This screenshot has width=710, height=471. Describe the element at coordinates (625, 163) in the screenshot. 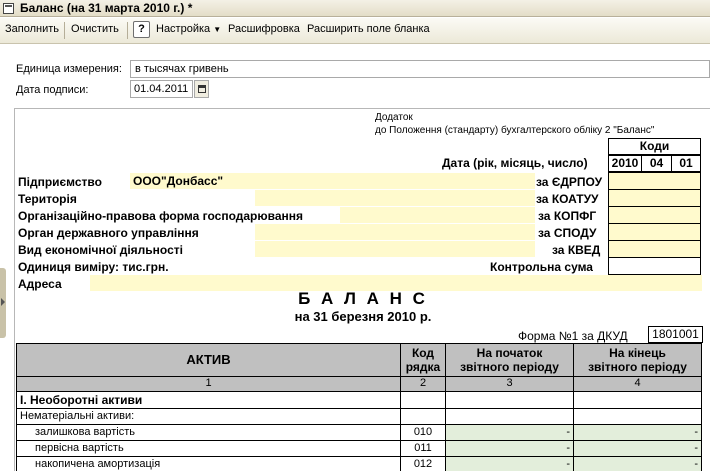

I see `year-field: 2010` at that location.